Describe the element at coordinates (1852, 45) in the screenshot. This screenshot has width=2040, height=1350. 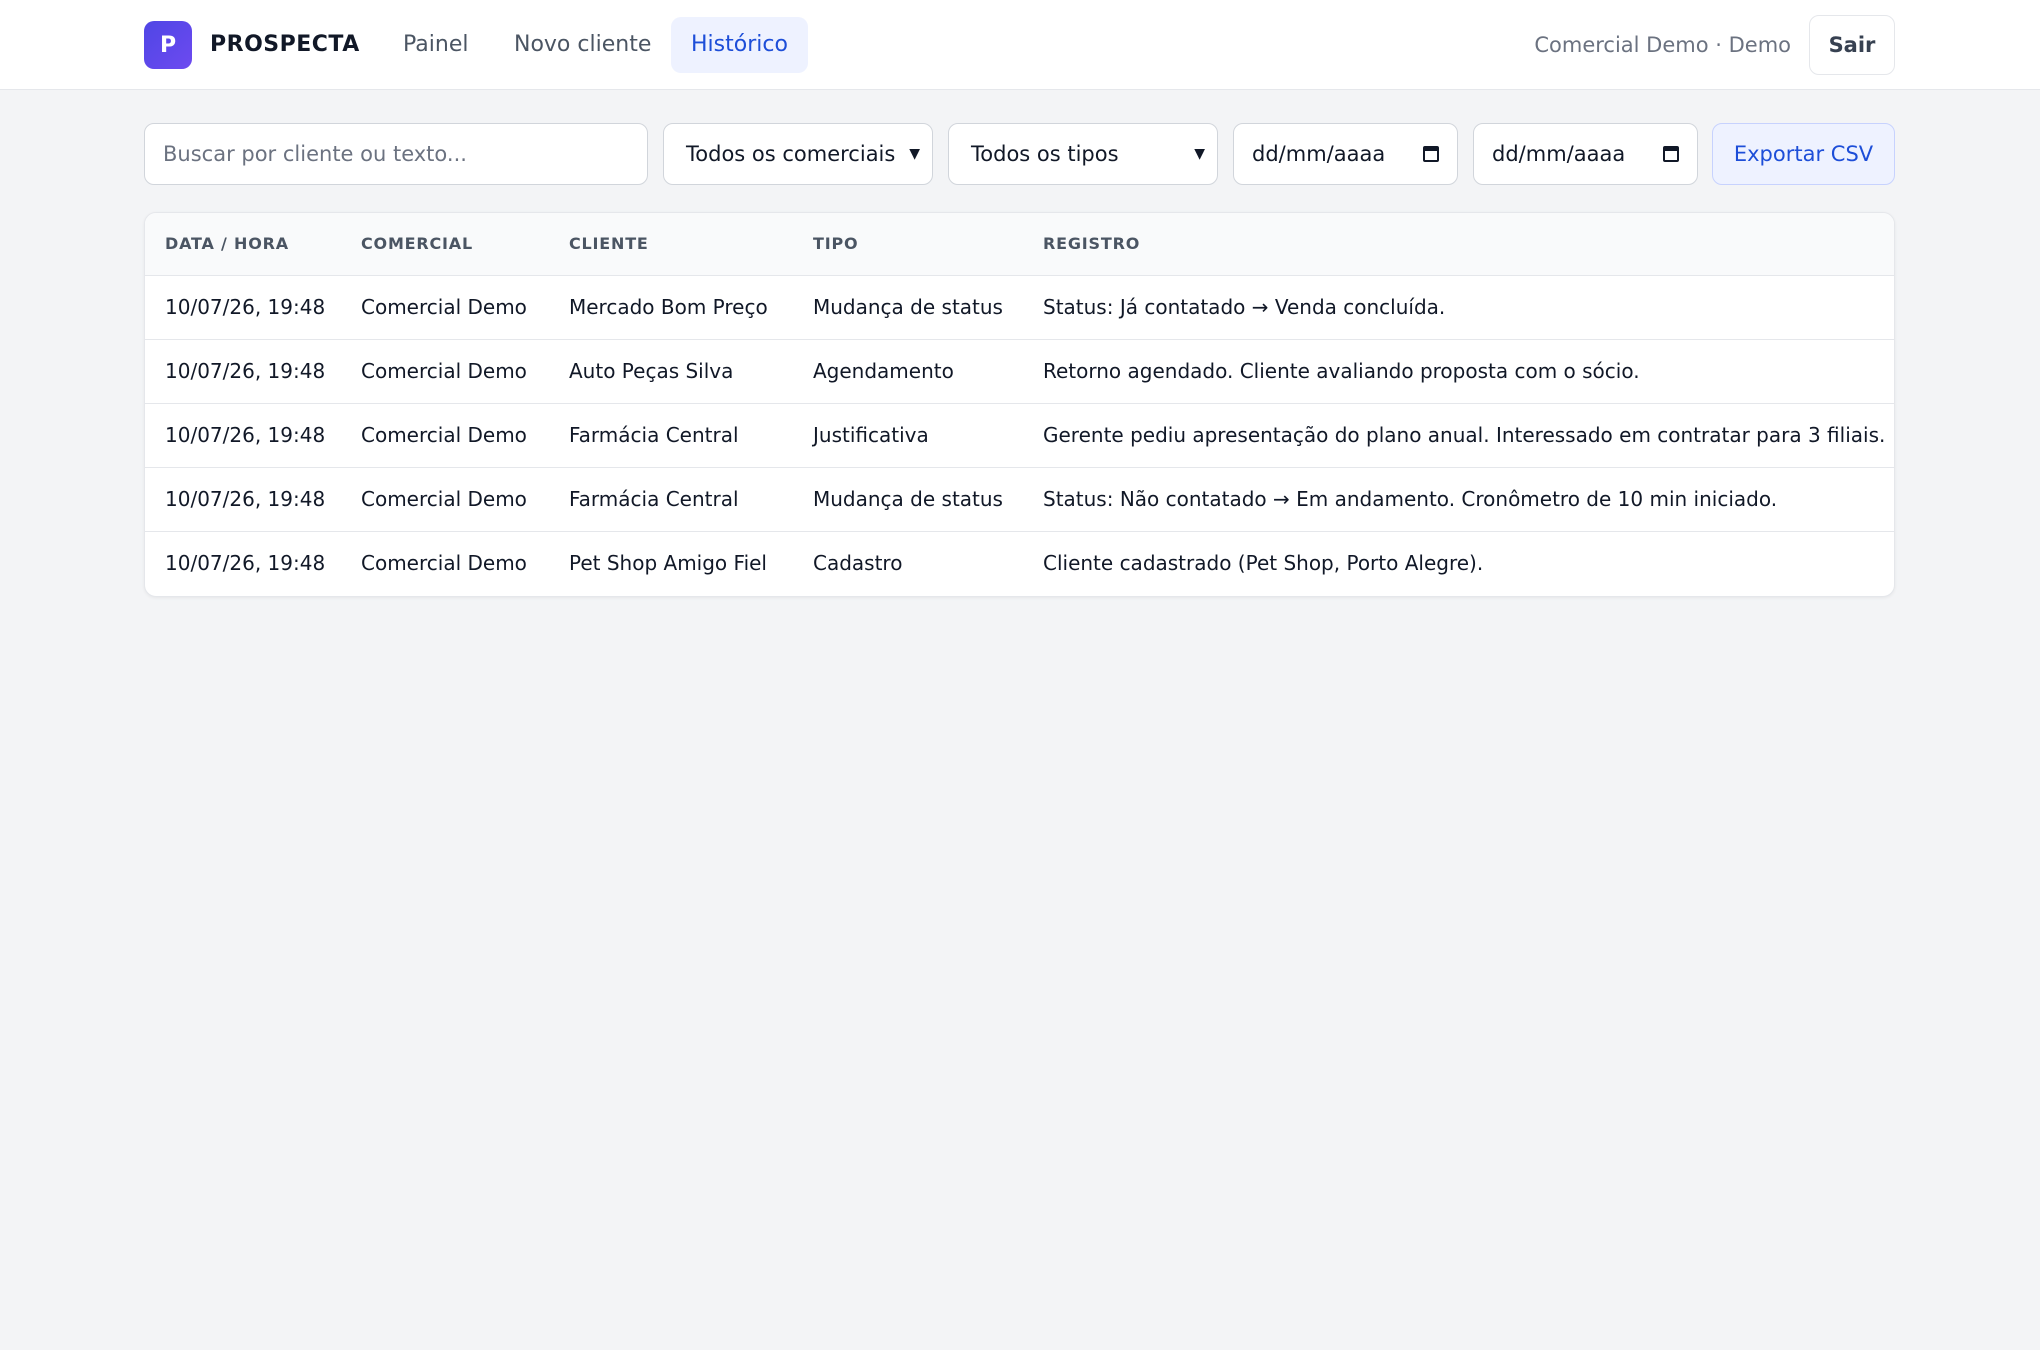
I see `logout-button: Sair` at that location.